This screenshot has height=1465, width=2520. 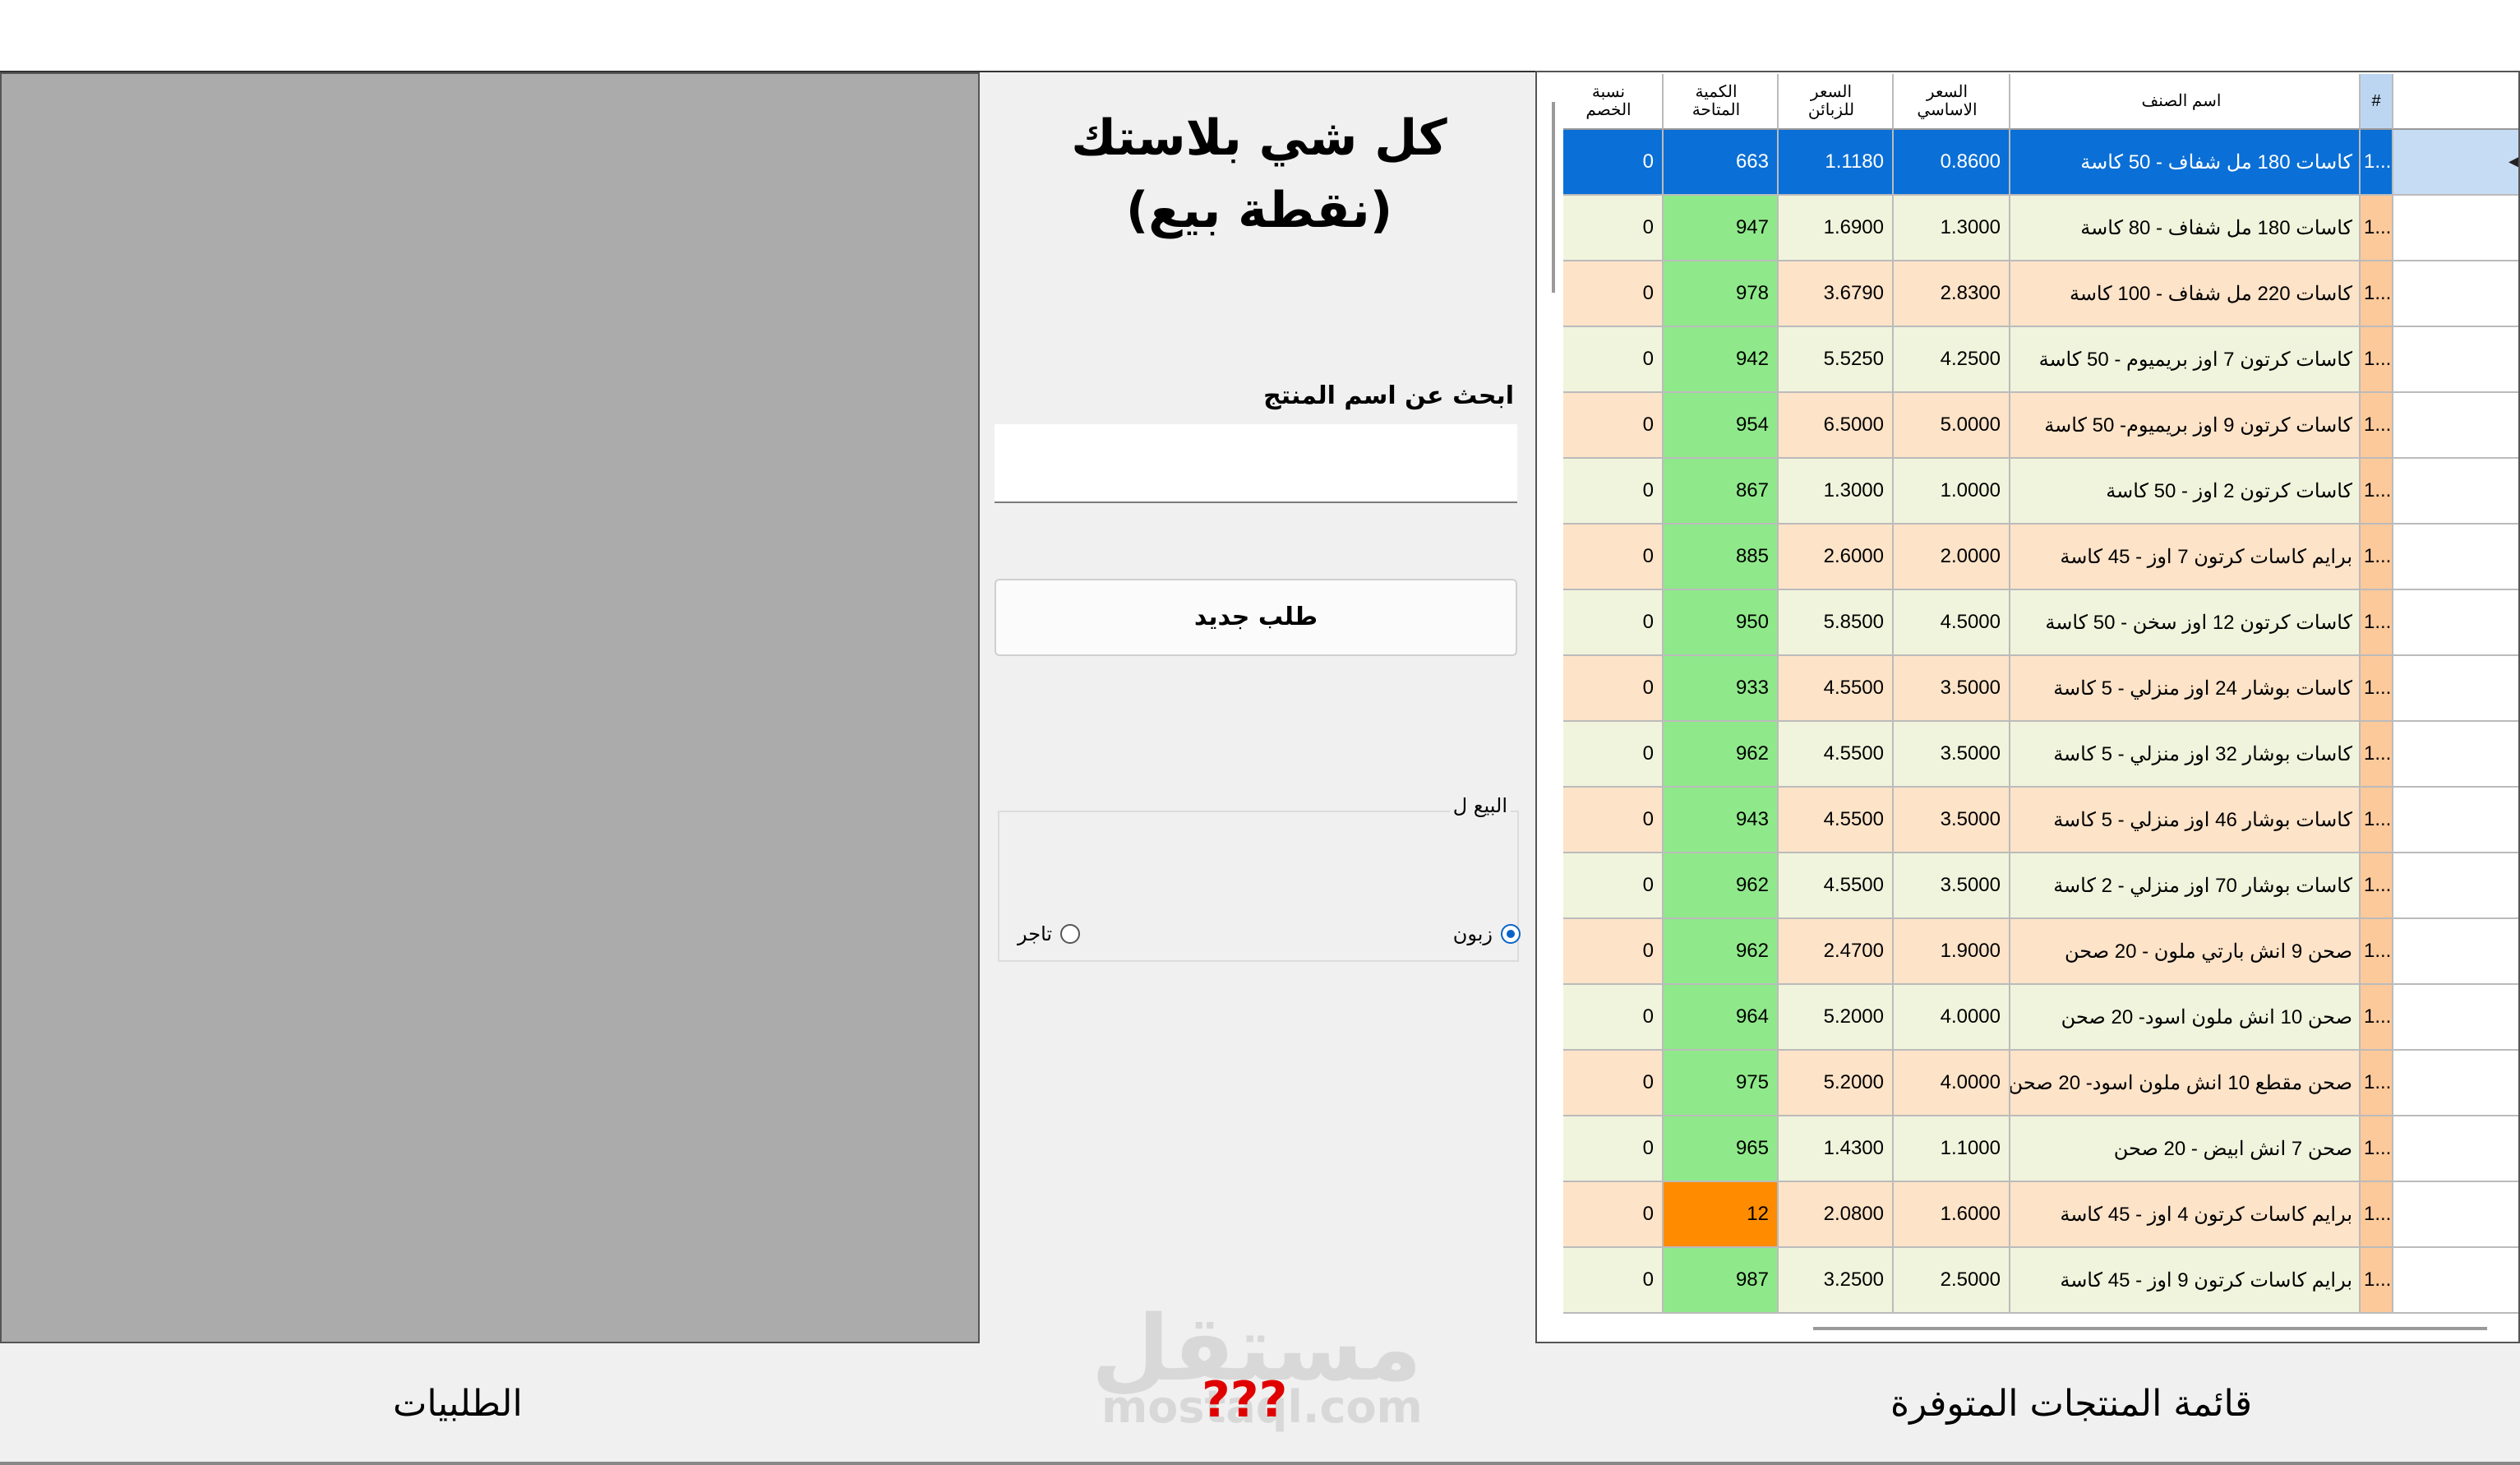 I want to click on horizontal-scrollbar, so click(x=2150, y=1328).